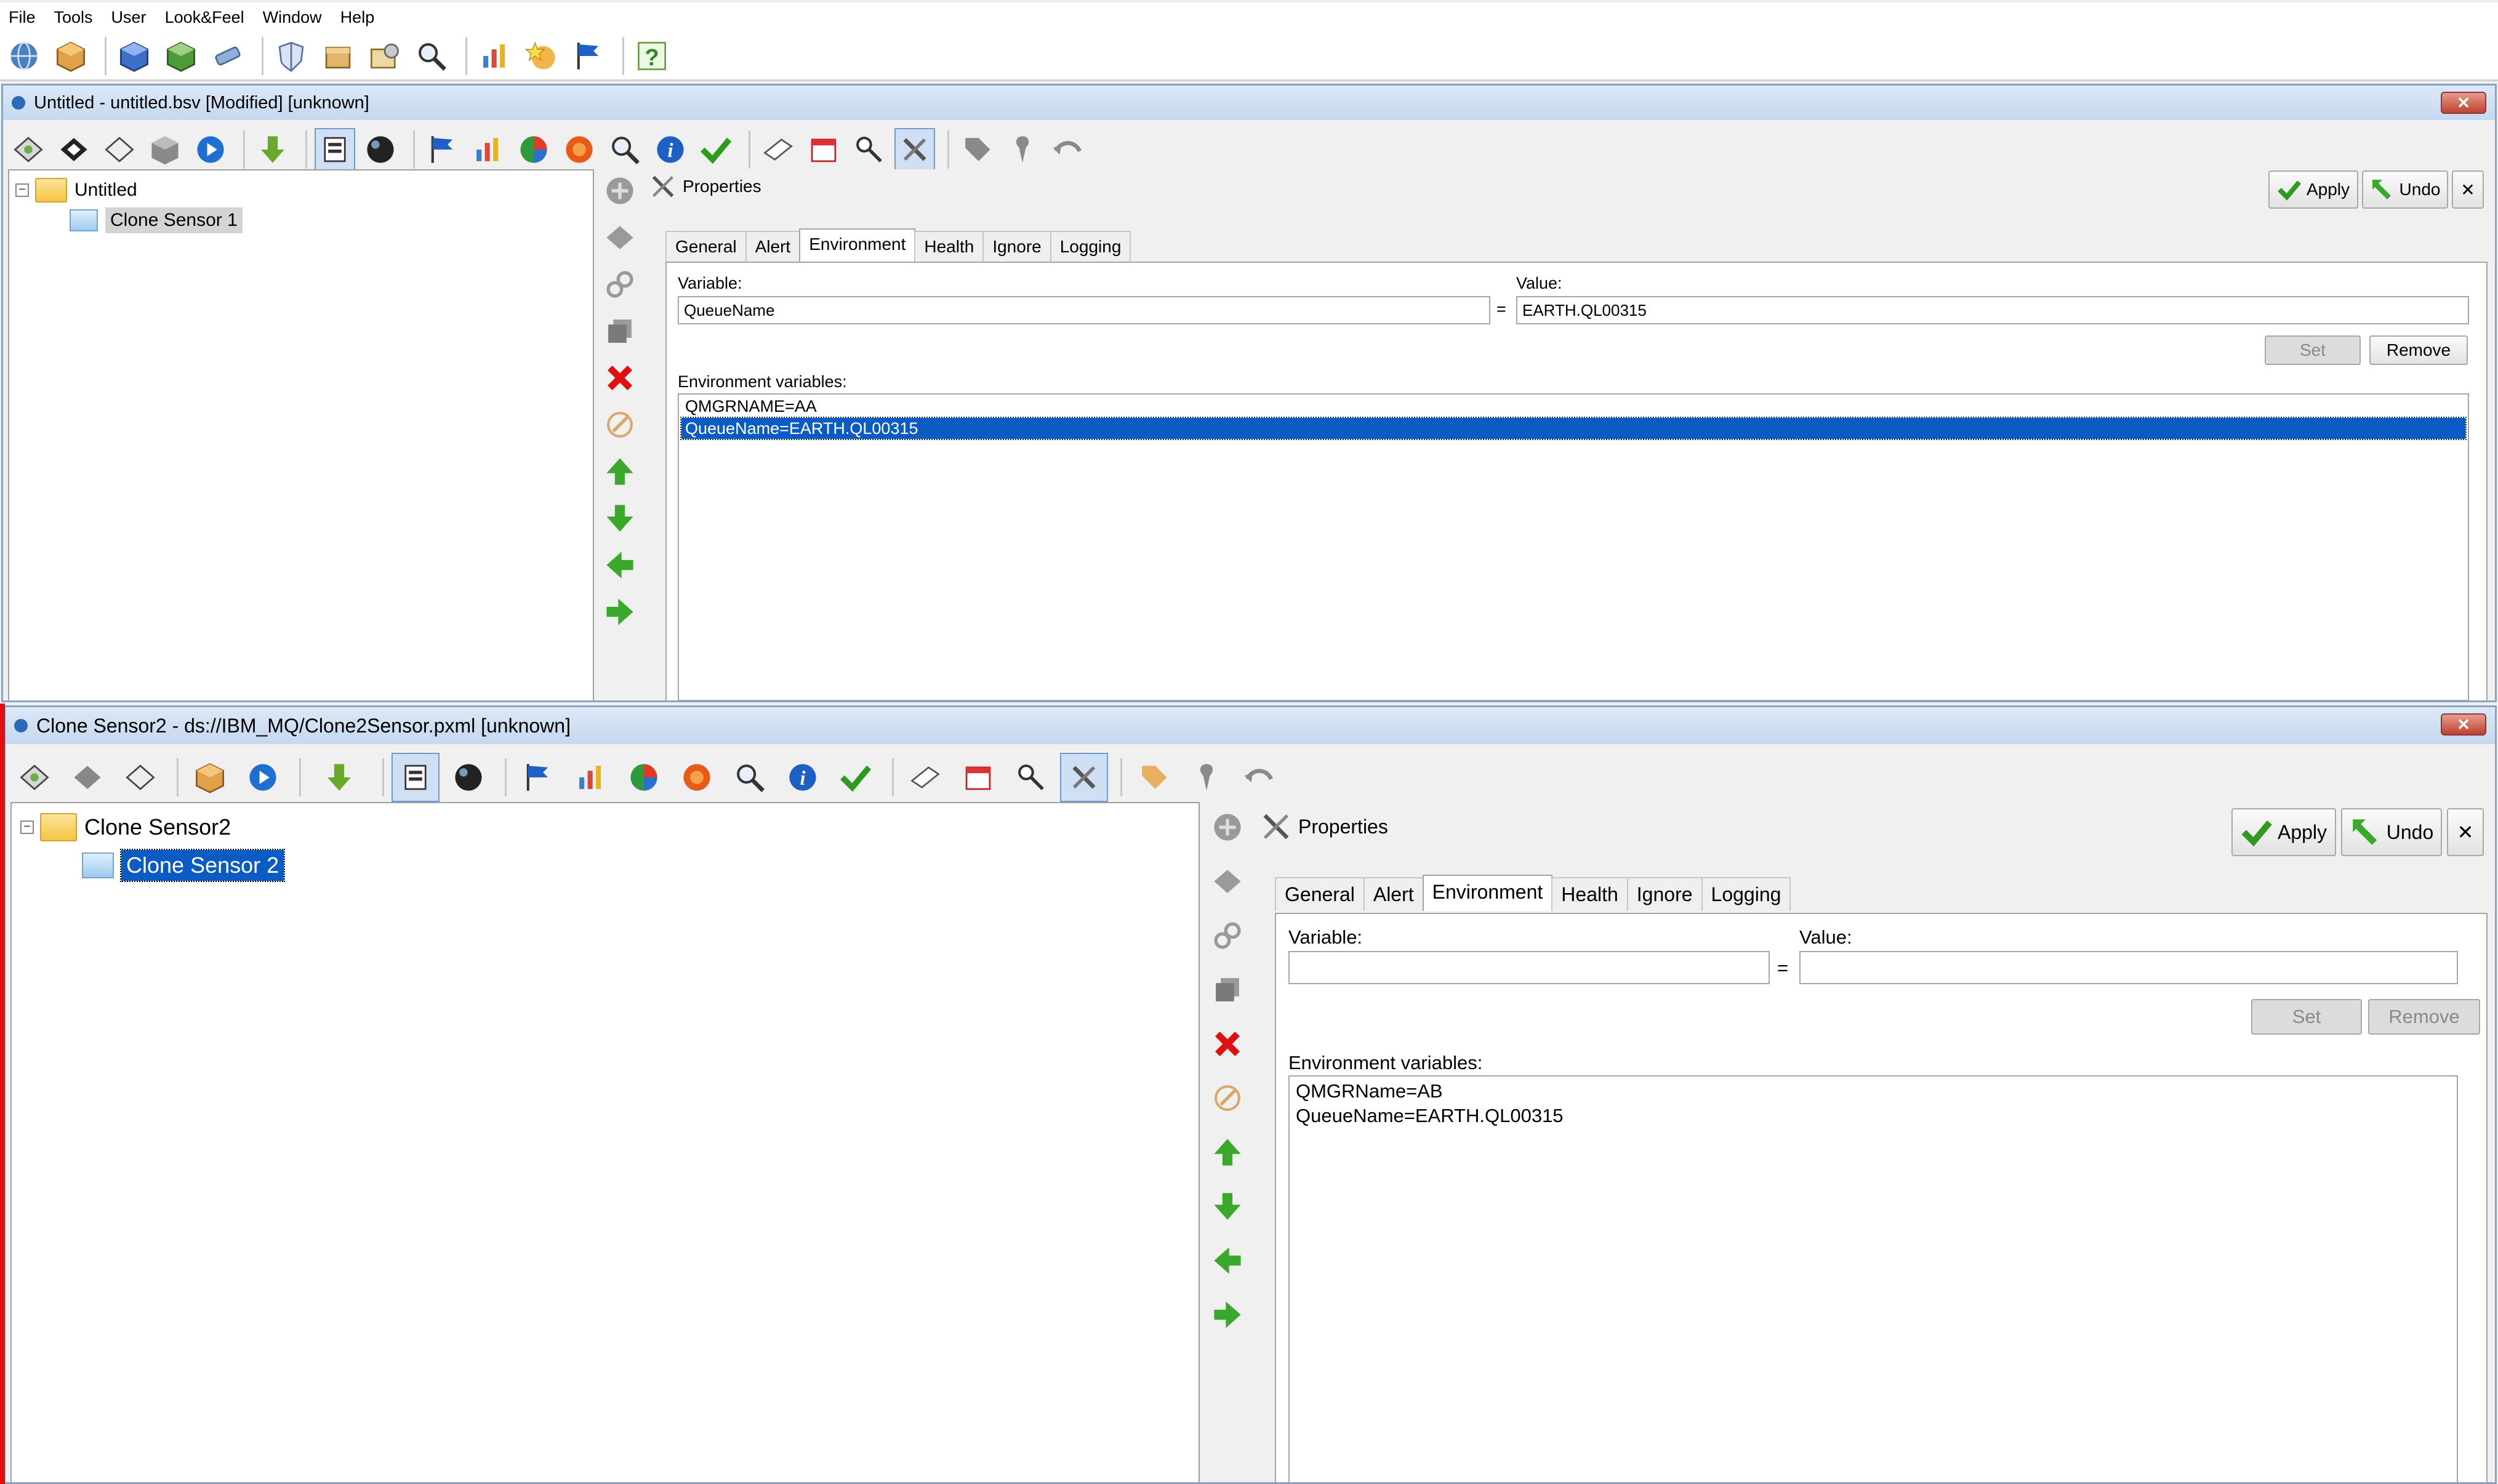  I want to click on list-item-selected: QueueName=EARTH.QL00315, so click(1573, 428).